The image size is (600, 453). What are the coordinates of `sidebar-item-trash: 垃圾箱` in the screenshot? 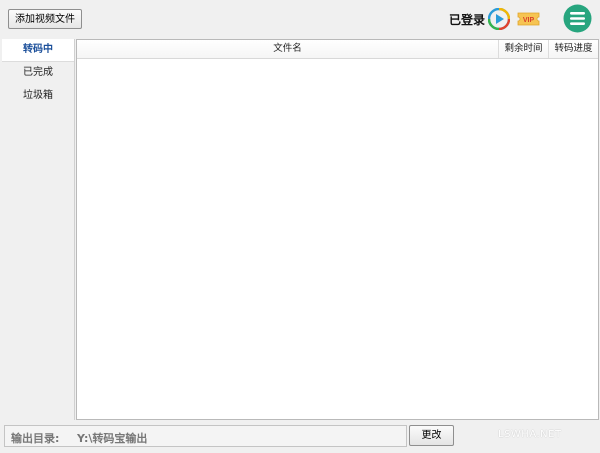 It's located at (38, 96).